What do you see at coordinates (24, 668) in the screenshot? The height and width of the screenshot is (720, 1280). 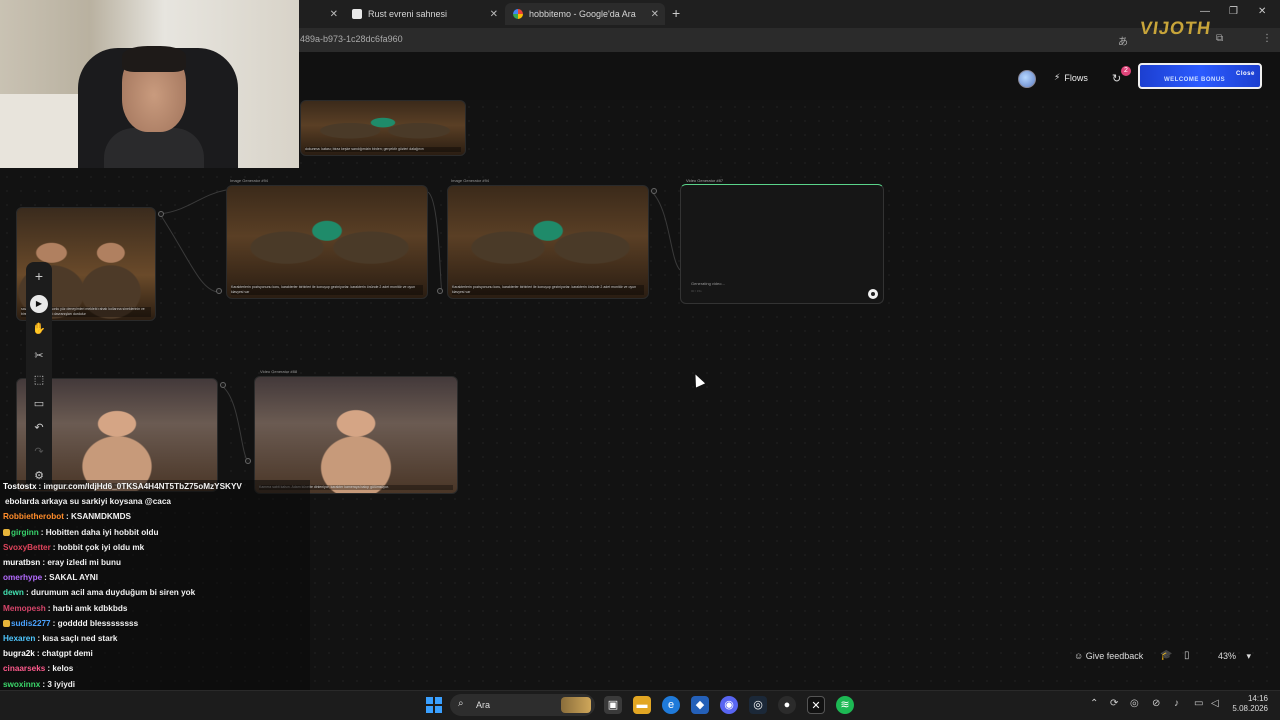 I see `chat-username: cinaarseks` at bounding box center [24, 668].